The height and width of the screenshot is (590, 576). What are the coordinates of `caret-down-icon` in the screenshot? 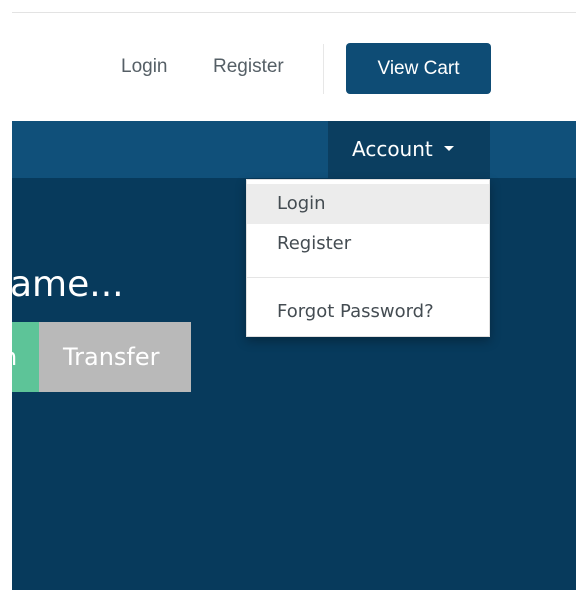 It's located at (448, 148).